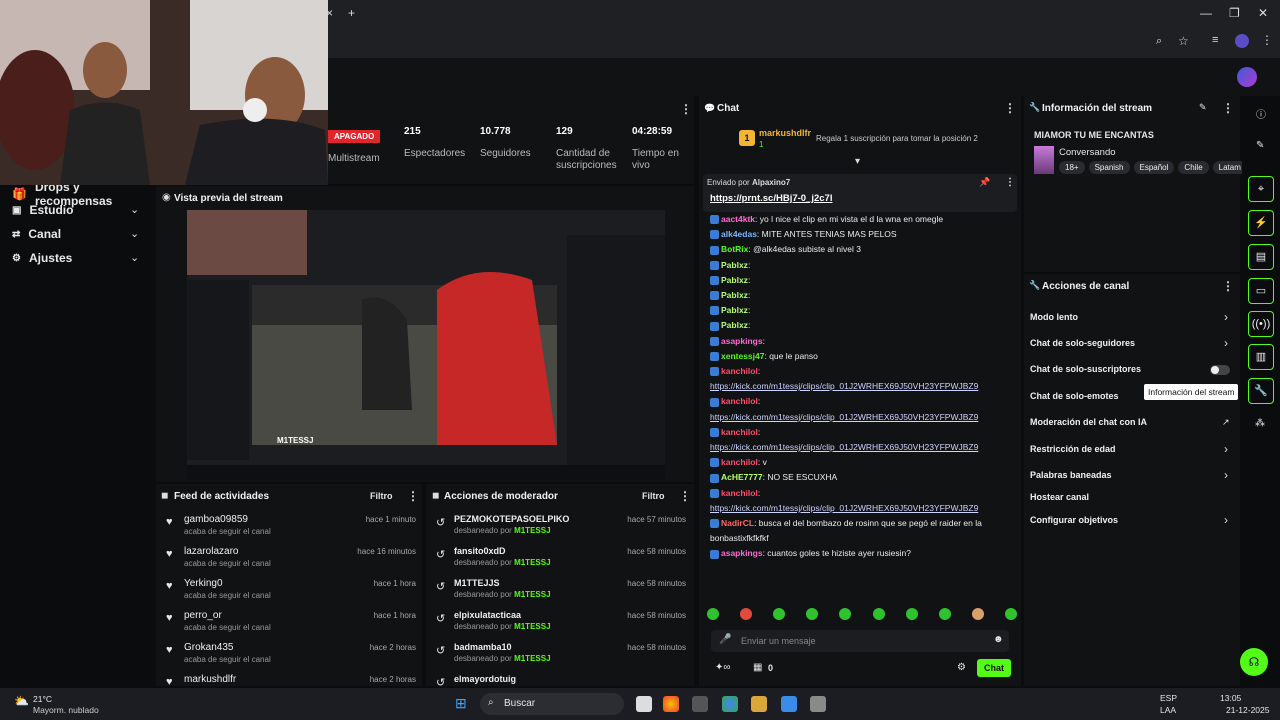 This screenshot has height=720, width=1280. I want to click on channel-action-item: Chat de solo-suscriptores, so click(1085, 369).